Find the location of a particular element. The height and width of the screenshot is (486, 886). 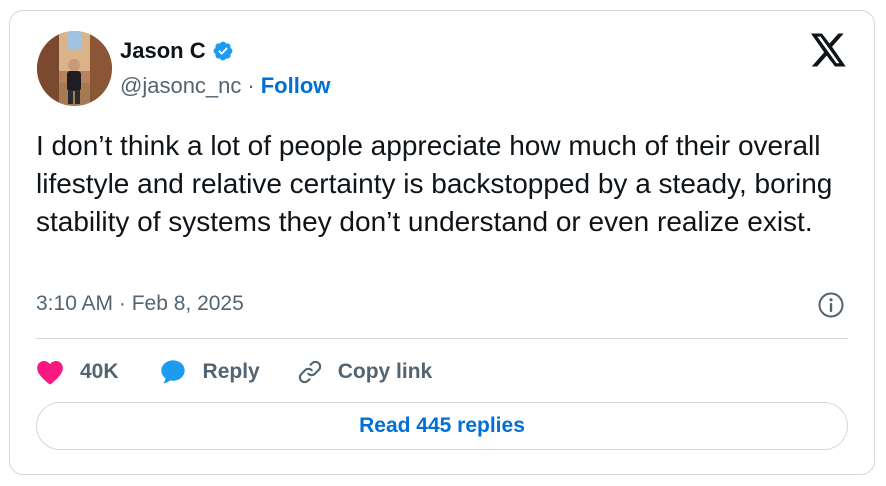

heart-icon is located at coordinates (50, 372).